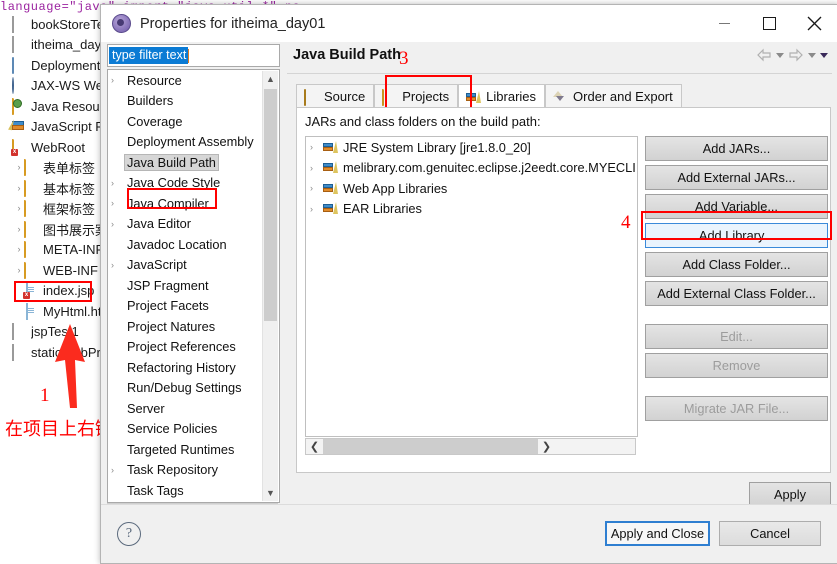  Describe the element at coordinates (193, 244) in the screenshot. I see `preferences-tree-item: Javadoc Location` at that location.